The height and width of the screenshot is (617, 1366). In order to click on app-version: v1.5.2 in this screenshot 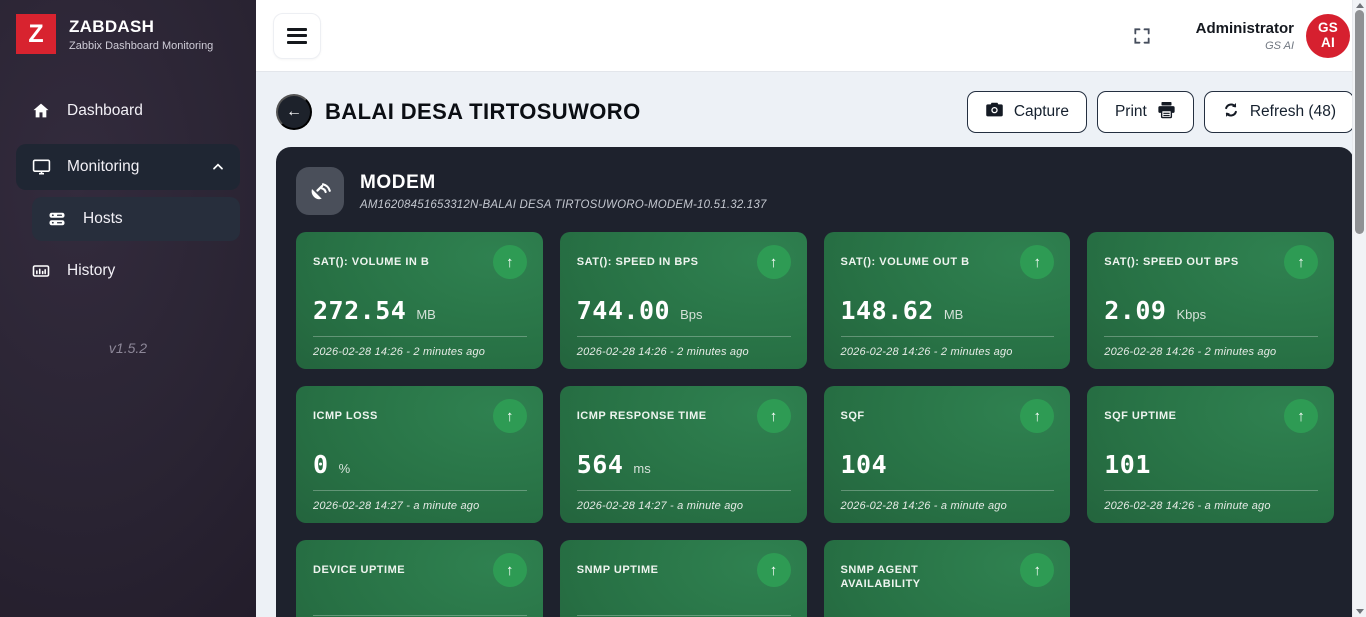, I will do `click(128, 348)`.